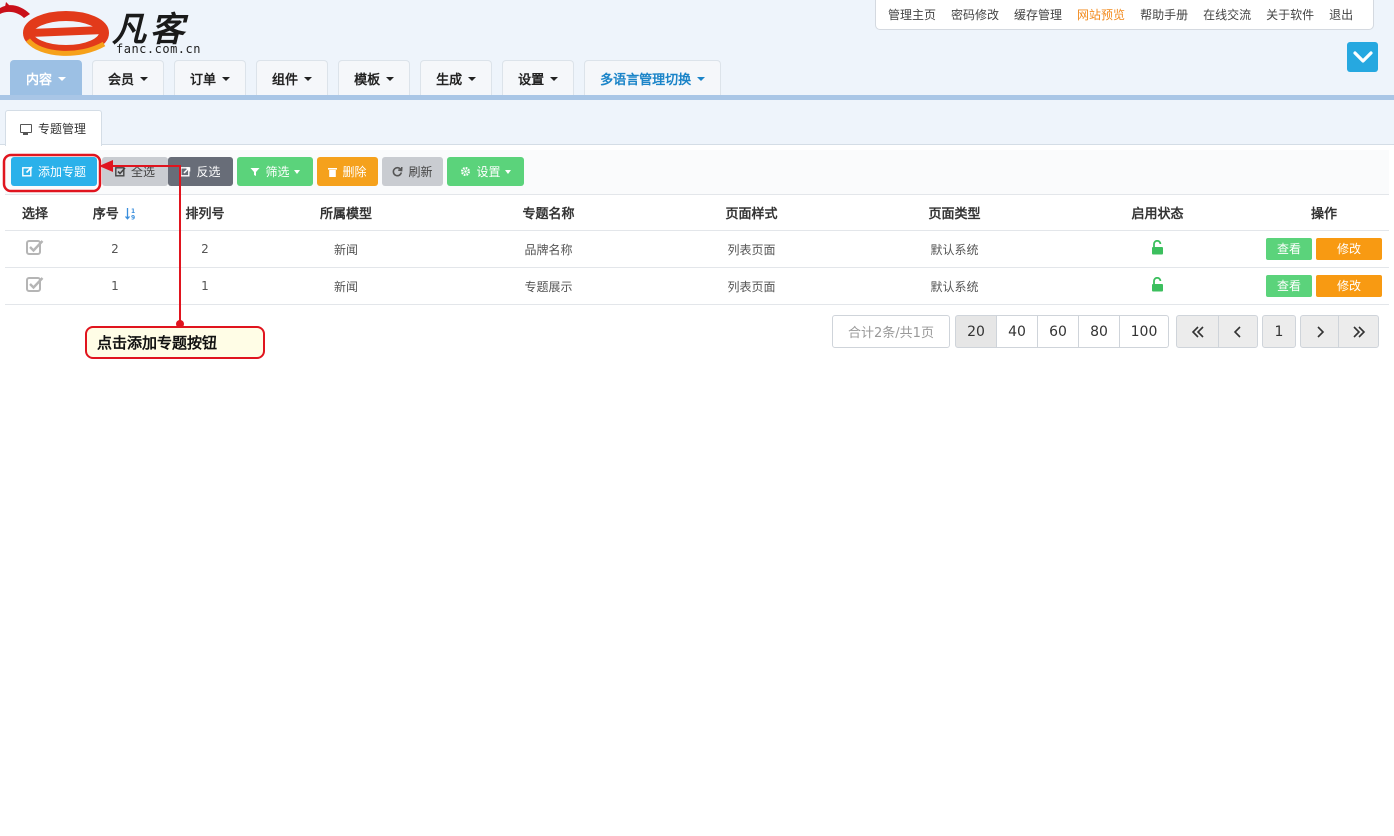 Image resolution: width=1394 pixels, height=836 pixels. What do you see at coordinates (62, 129) in the screenshot?
I see `tab-label: 专题管理` at bounding box center [62, 129].